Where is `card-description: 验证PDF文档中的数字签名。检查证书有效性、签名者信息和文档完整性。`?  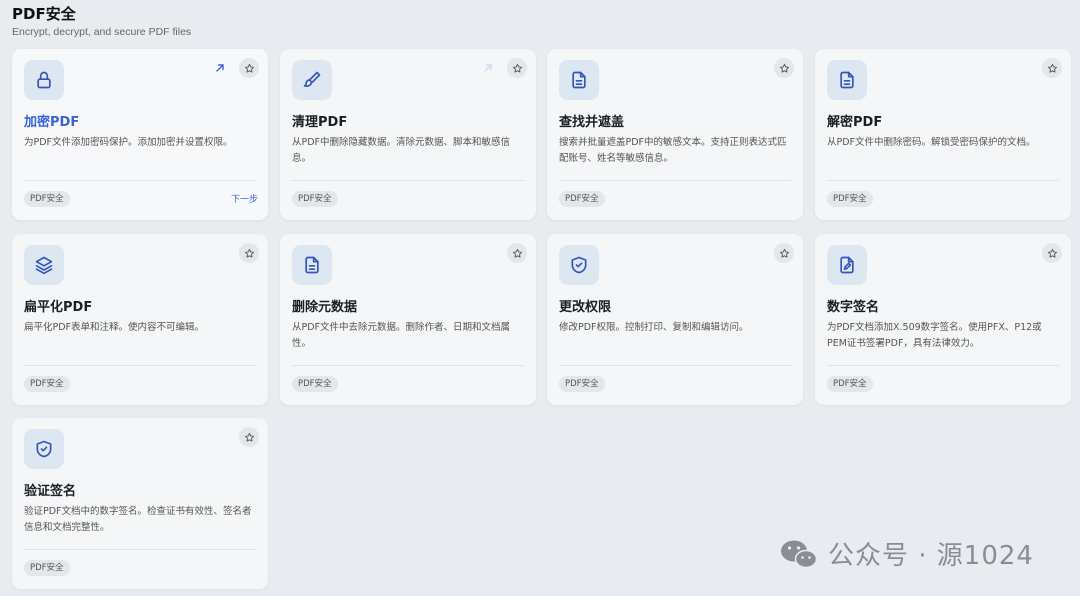 card-description: 验证PDF文档中的数字签名。检查证书有效性、签名者信息和文档完整性。 is located at coordinates (138, 519).